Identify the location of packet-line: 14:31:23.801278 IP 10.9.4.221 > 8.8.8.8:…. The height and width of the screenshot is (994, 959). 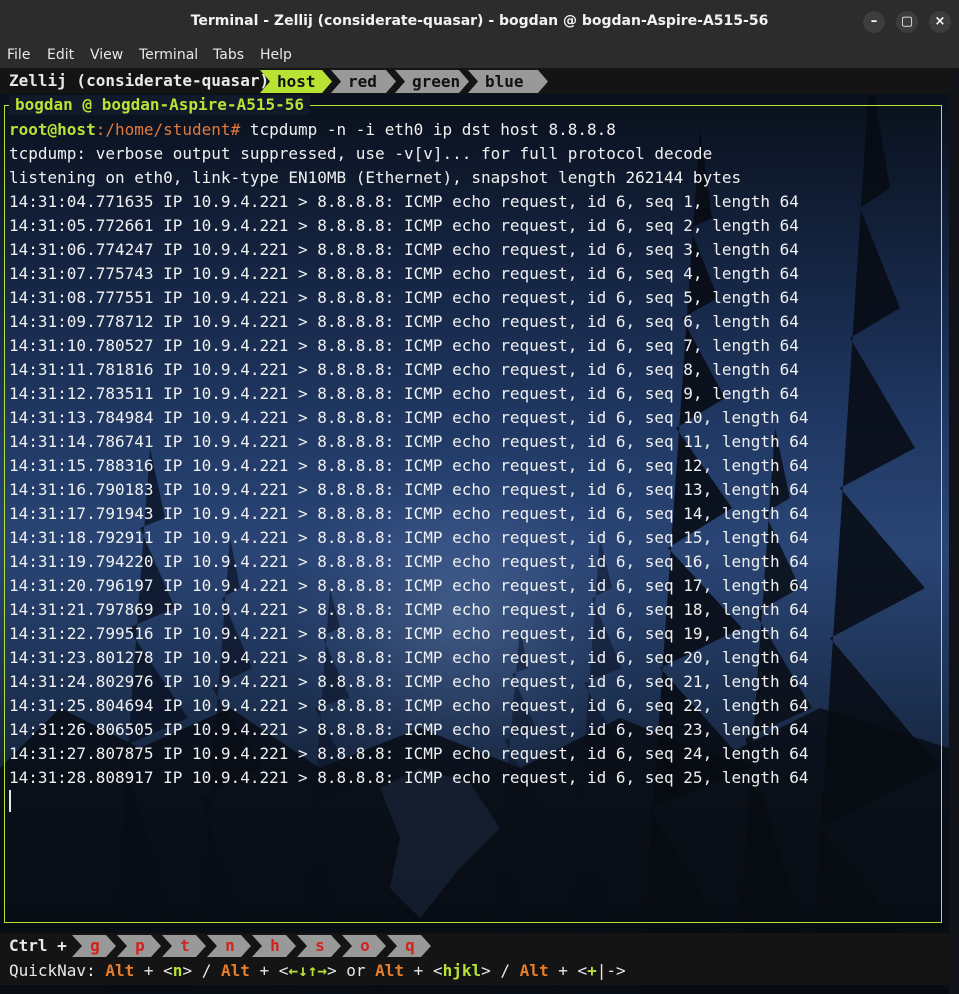
(409, 657).